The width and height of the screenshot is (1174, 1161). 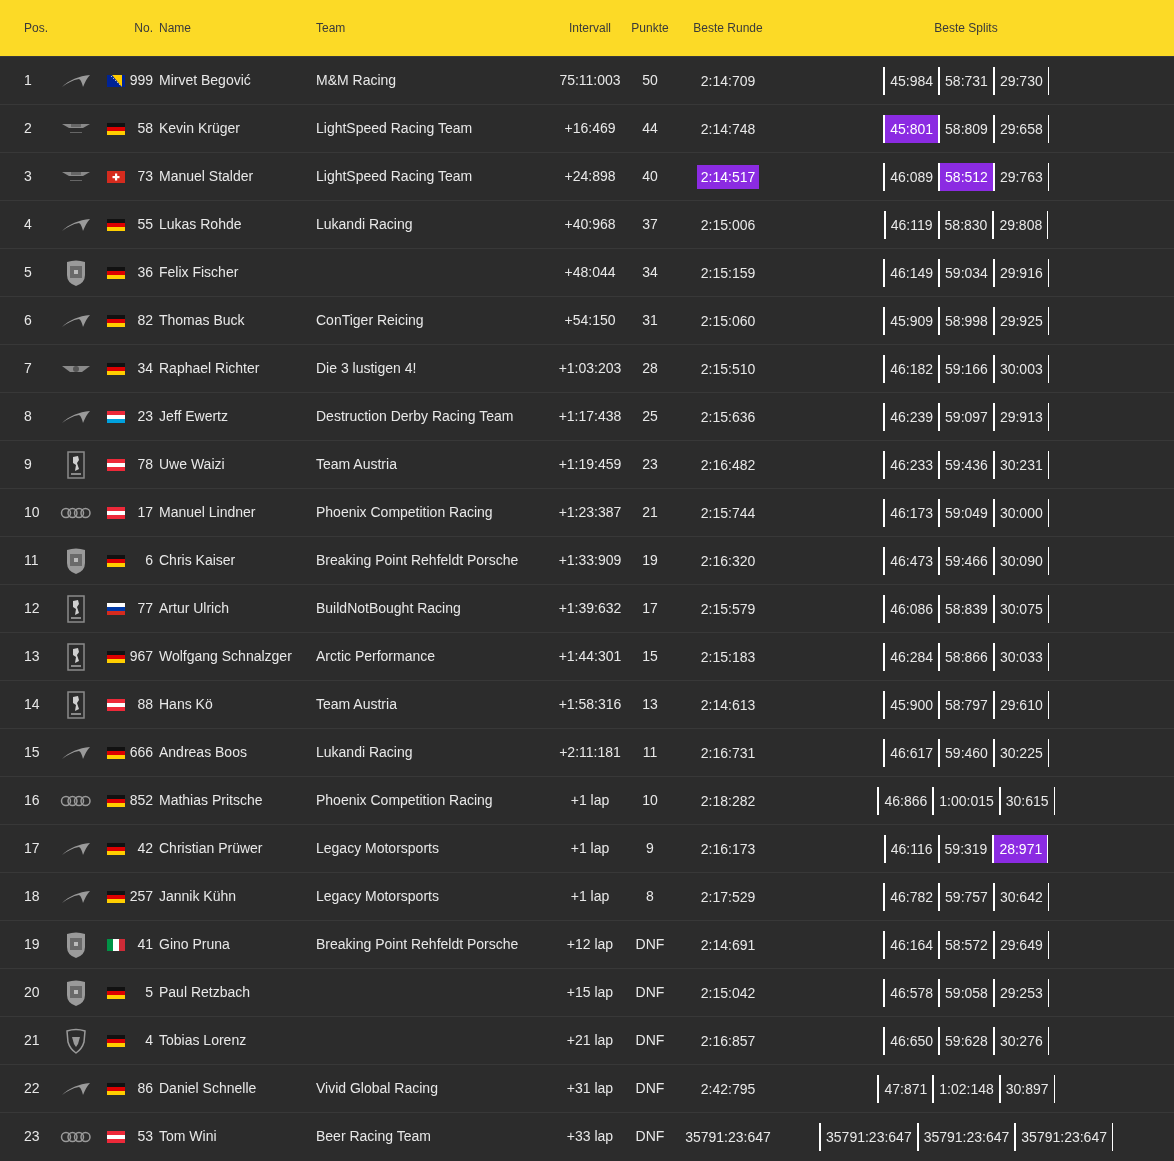 I want to click on split-time: 46:239, so click(x=911, y=416).